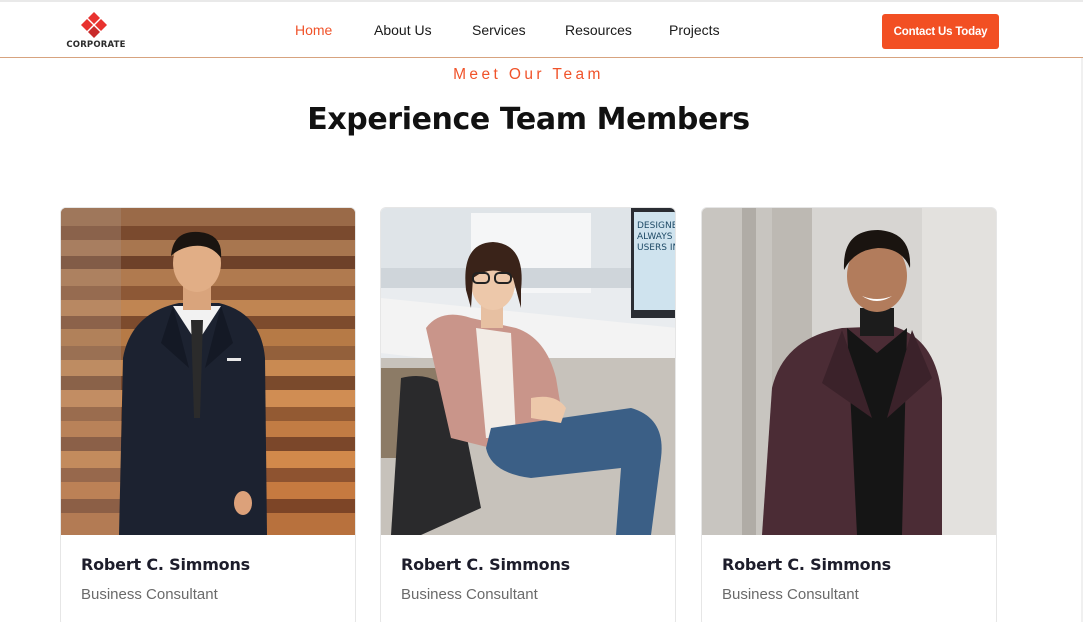  I want to click on svg-text: DESIGNE, so click(656, 226).